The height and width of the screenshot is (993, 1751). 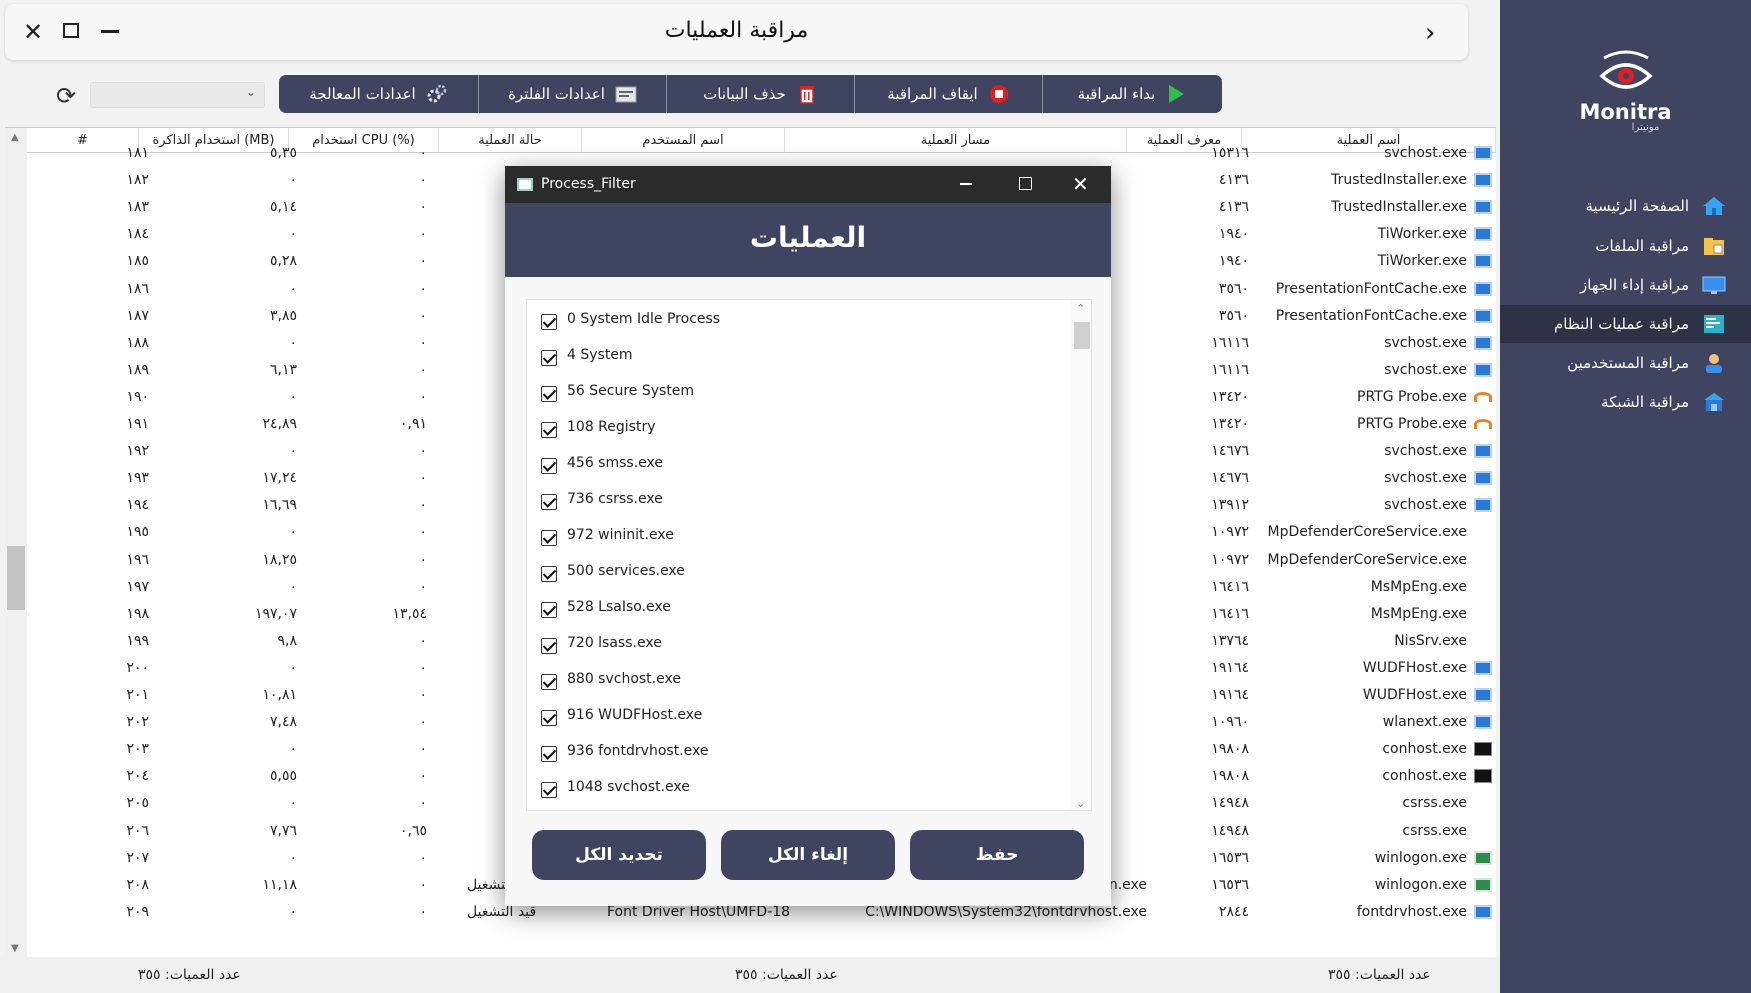 I want to click on checklist-item: 528 LsaIso.exe, so click(x=606, y=607).